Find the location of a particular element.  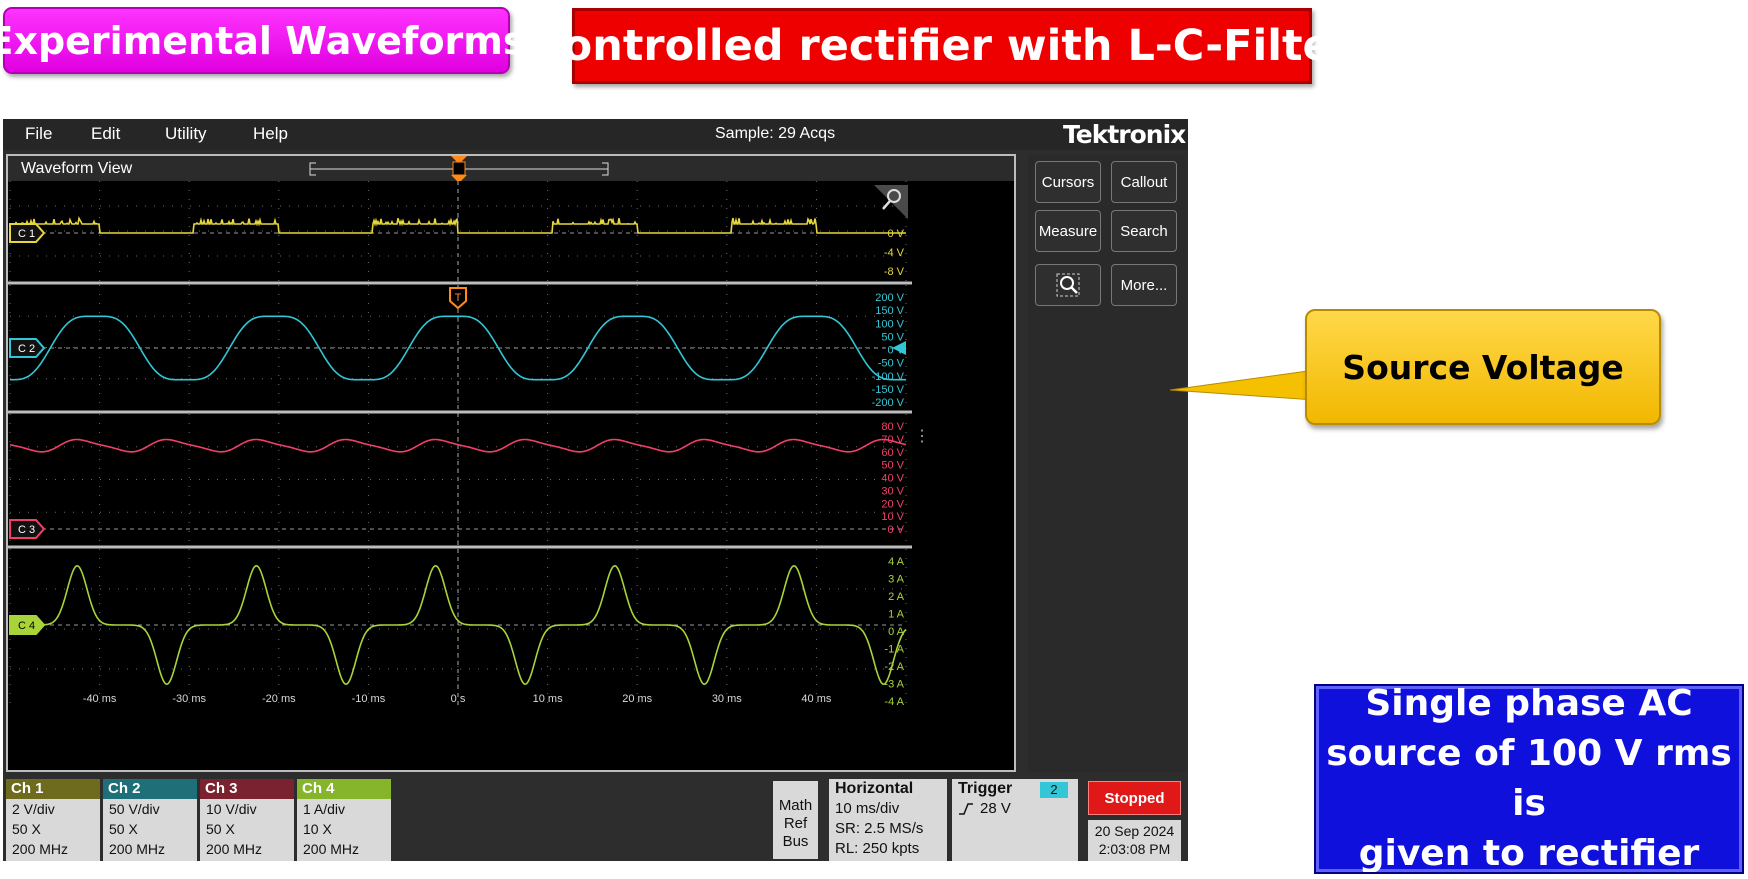

info-line-2: source of 100 V rms is is located at coordinates (1529, 779).